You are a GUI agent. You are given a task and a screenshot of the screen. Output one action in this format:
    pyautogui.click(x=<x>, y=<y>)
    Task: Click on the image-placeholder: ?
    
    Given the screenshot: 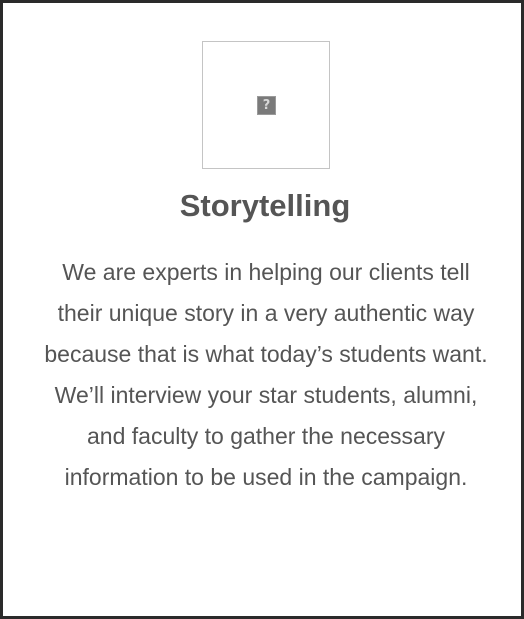 What is the action you would take?
    pyautogui.click(x=266, y=105)
    